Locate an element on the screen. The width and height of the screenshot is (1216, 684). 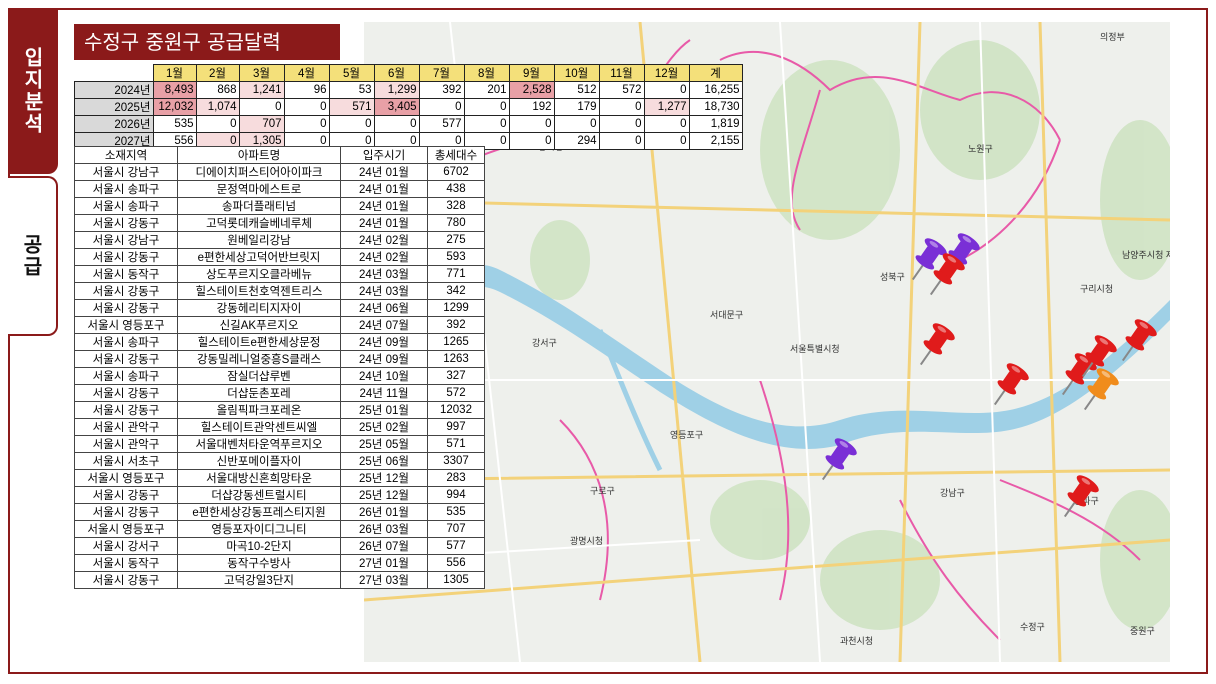
table-row: 서울시 강동구 올림픽파크포레온 25년 01월 12032 is located at coordinates (279, 410).